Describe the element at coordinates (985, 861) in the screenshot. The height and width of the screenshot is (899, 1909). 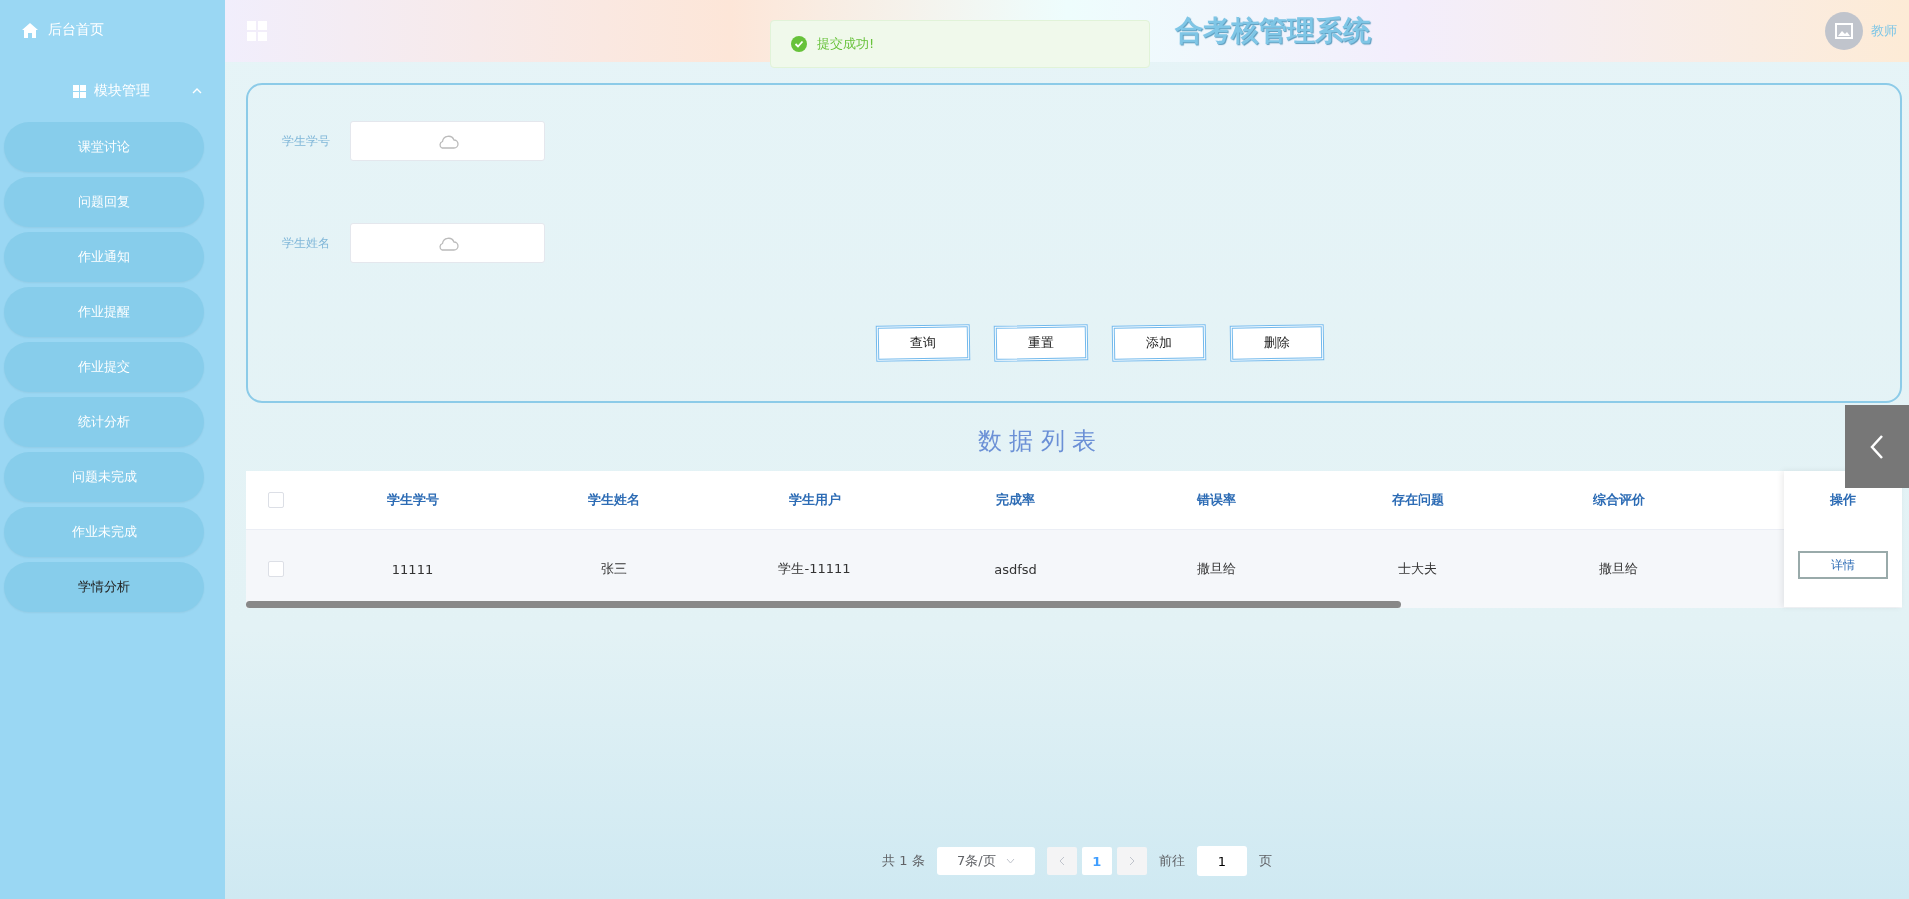
I see `page-size-select: 7条/页` at that location.